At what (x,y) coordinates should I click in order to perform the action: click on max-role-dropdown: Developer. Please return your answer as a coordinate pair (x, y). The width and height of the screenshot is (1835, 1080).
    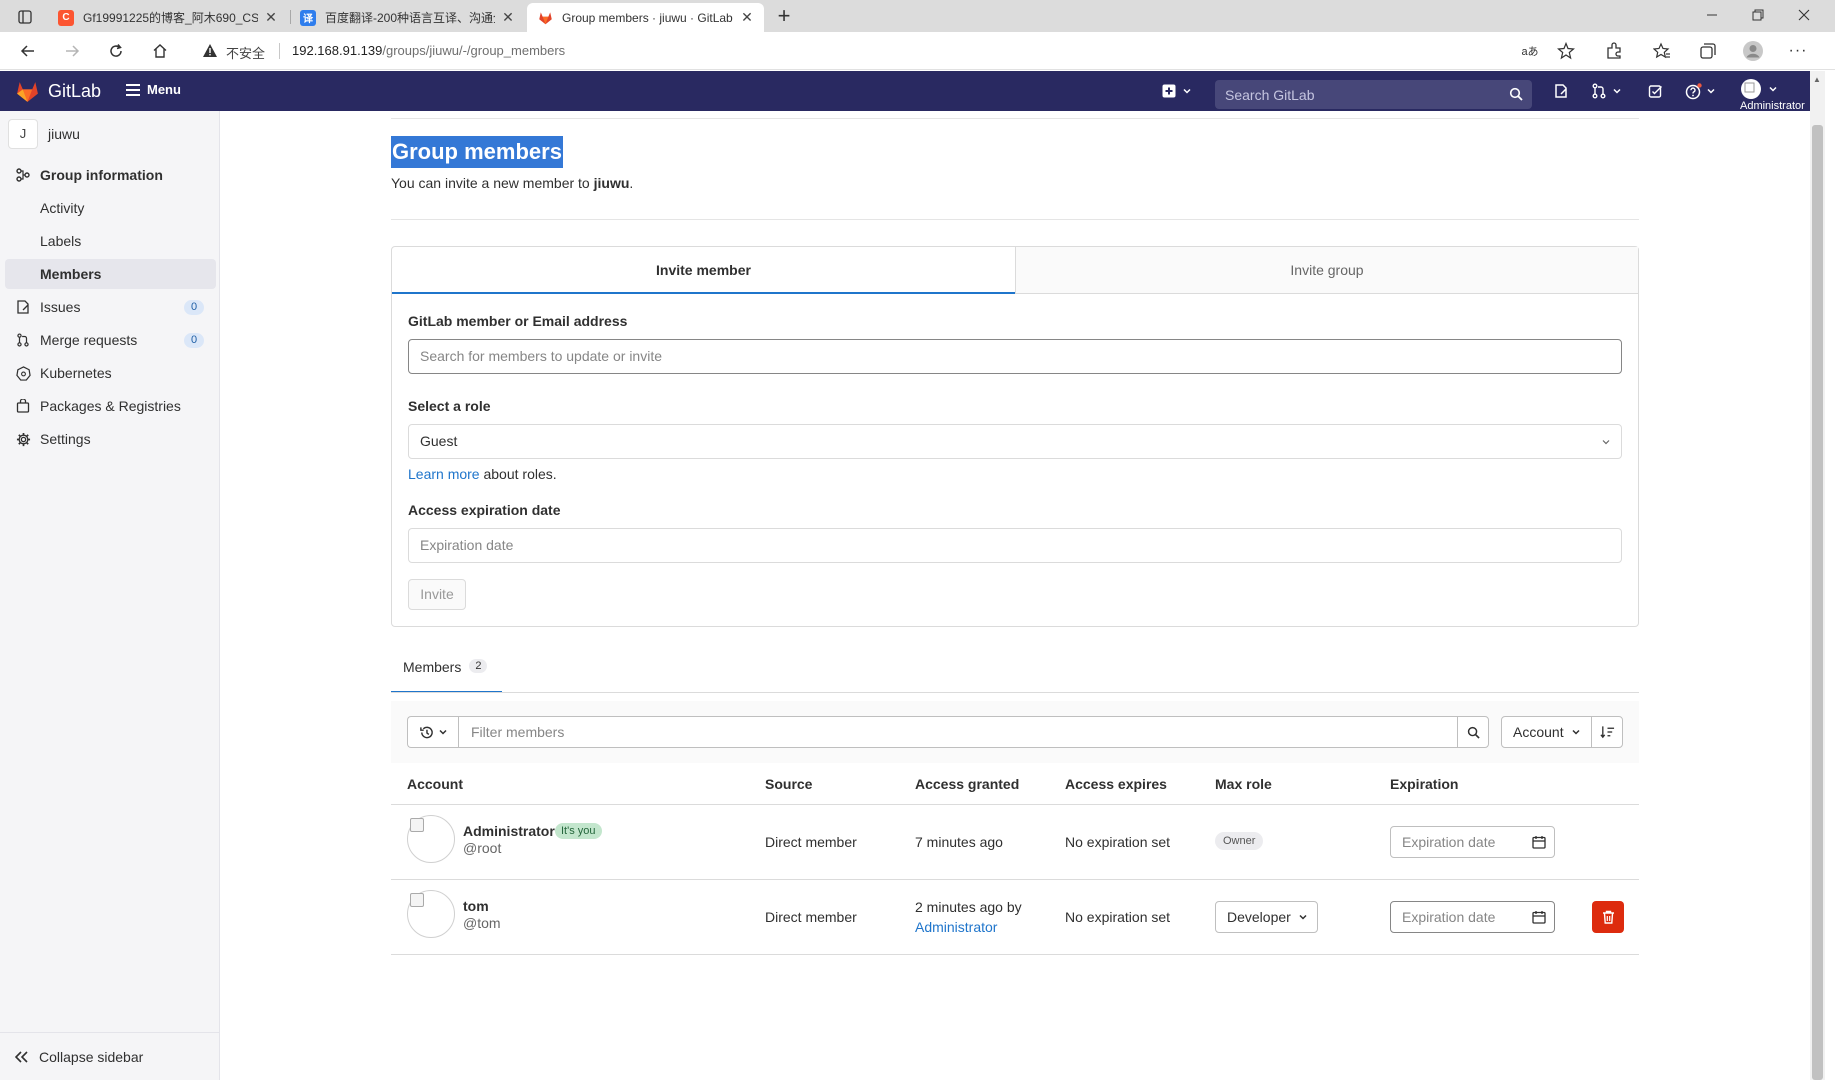
    Looking at the image, I should click on (1266, 917).